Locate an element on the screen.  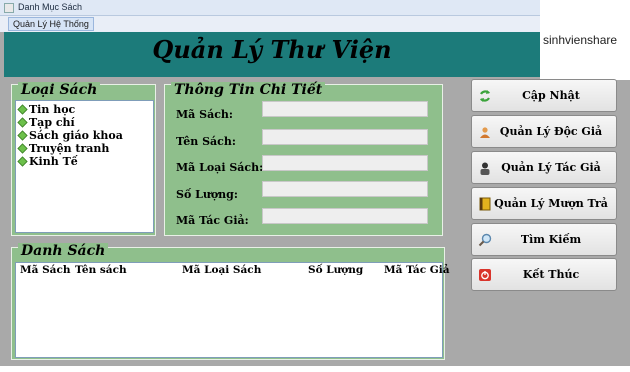
column-header-ma-tac-gia: Mã Tác Giả is located at coordinates (417, 270).